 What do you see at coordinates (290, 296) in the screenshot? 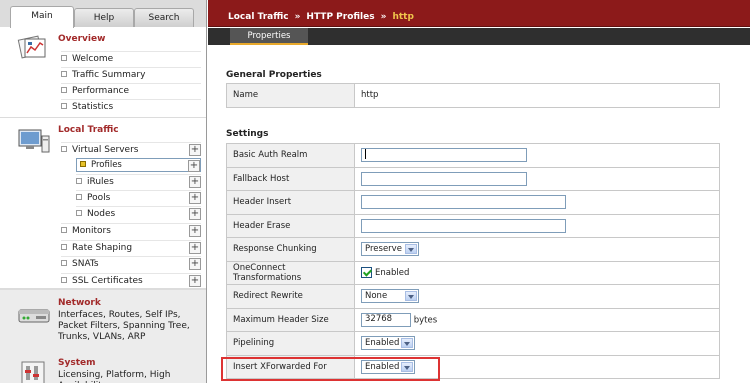
I see `redirect-rewrite-label: Redirect Rewrite` at bounding box center [290, 296].